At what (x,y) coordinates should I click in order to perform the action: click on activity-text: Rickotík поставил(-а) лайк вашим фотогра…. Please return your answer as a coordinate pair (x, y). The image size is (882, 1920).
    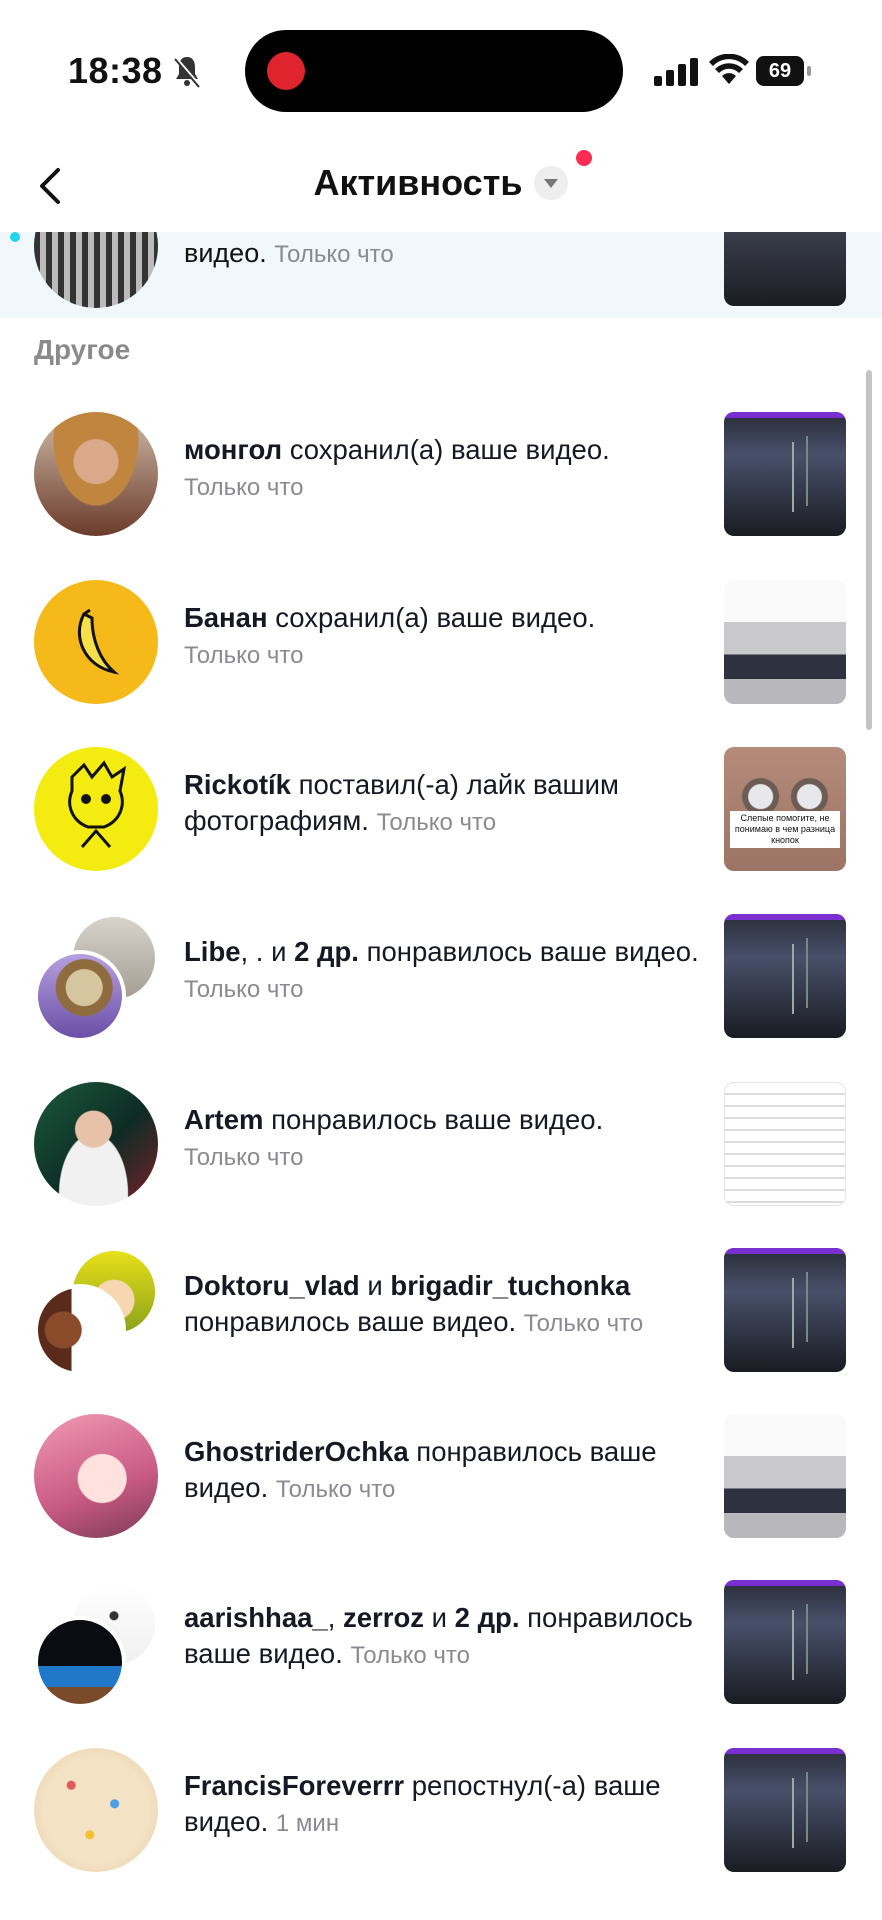
    Looking at the image, I should click on (444, 804).